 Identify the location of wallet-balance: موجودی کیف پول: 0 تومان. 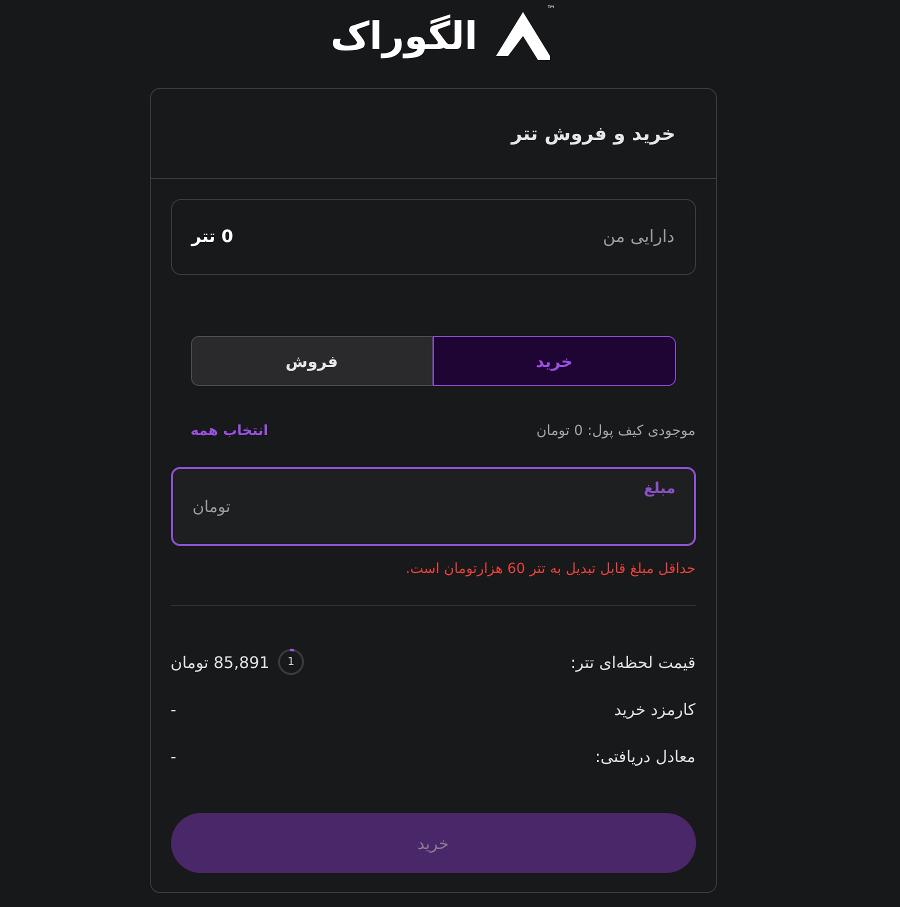
(616, 431).